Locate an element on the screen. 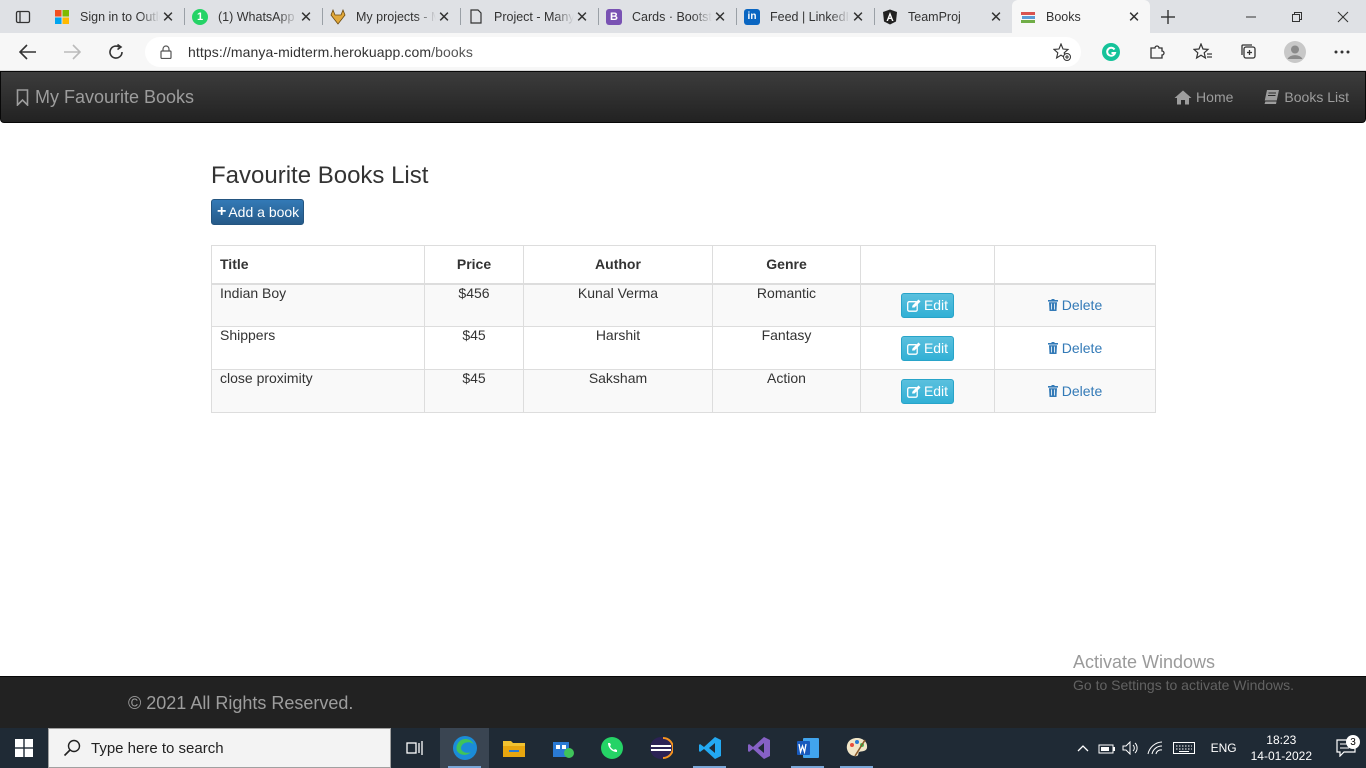 The height and width of the screenshot is (768, 1366). browser-tab: My projects - Mavenlink ✕ is located at coordinates (391, 16).